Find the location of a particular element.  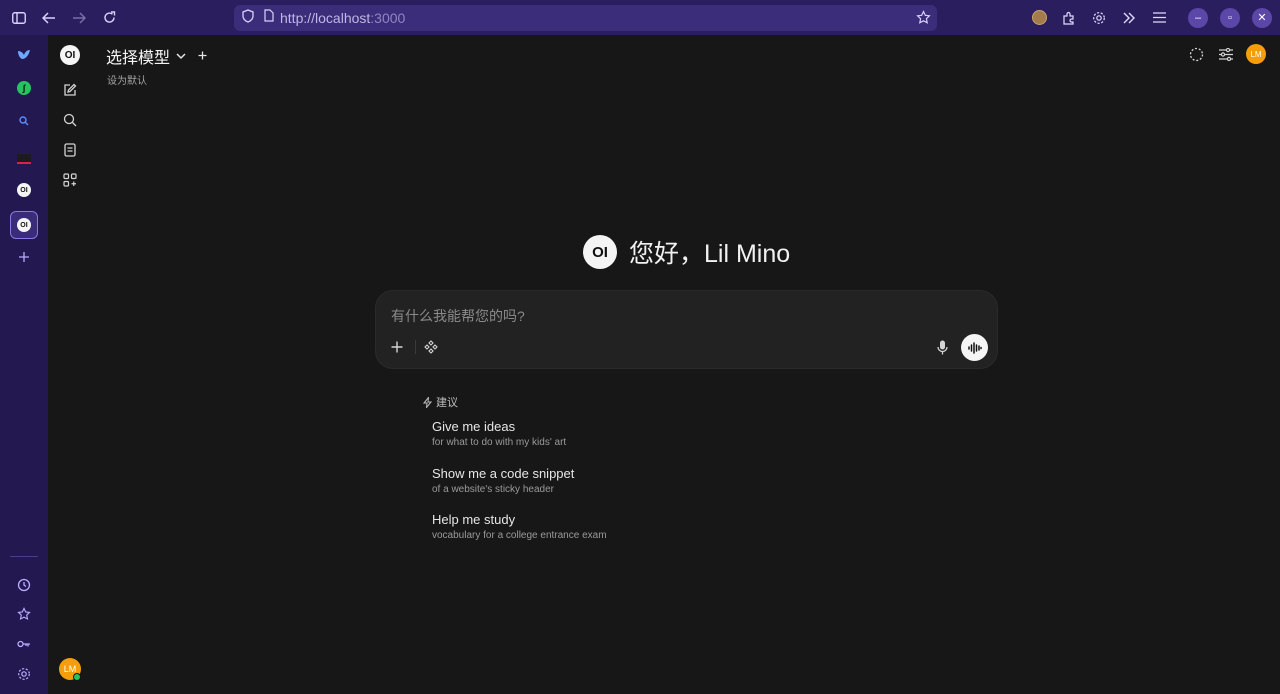

suggestions-heading: 建议 is located at coordinates (440, 402).